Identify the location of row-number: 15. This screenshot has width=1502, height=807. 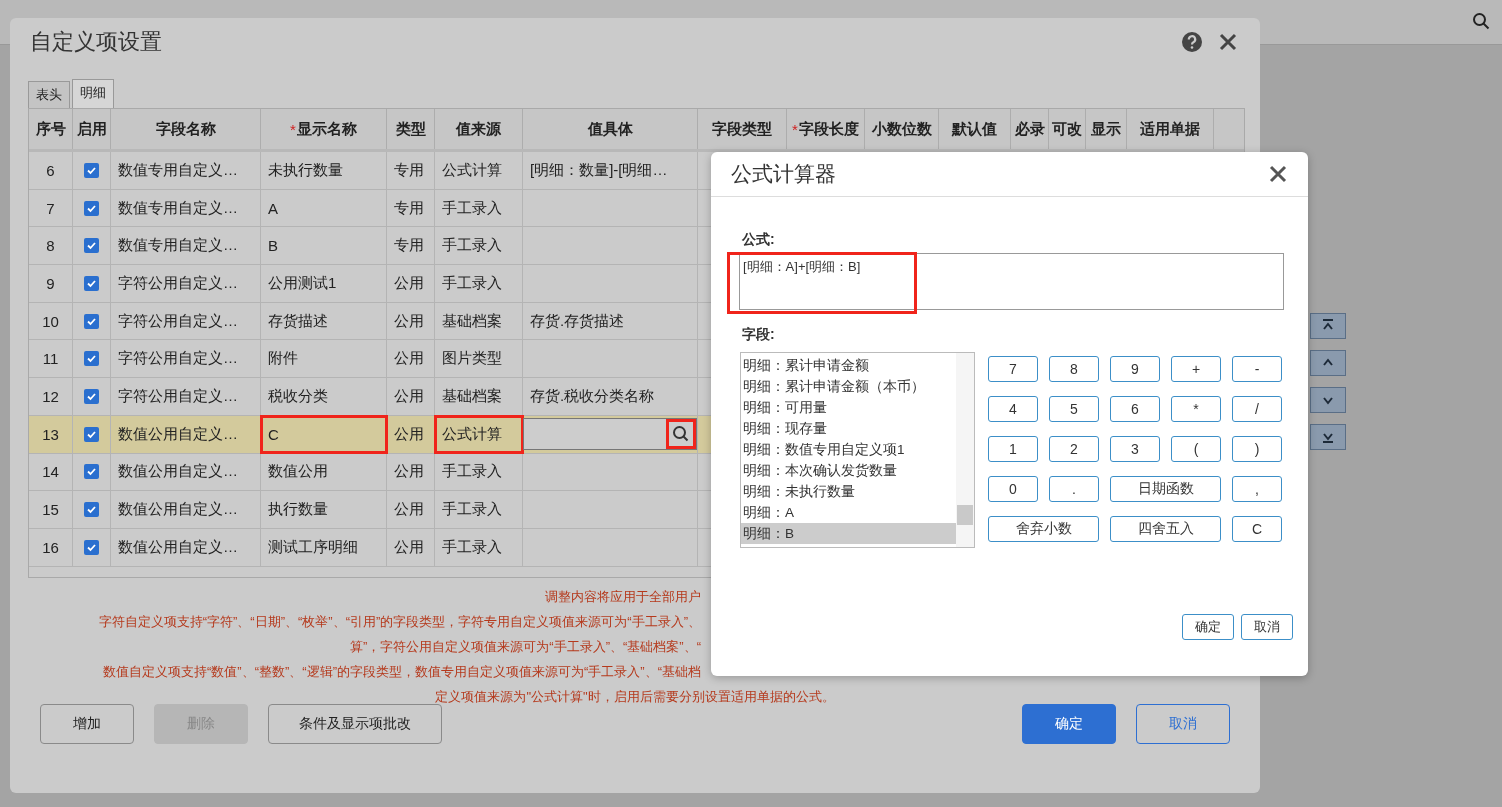
(51, 509).